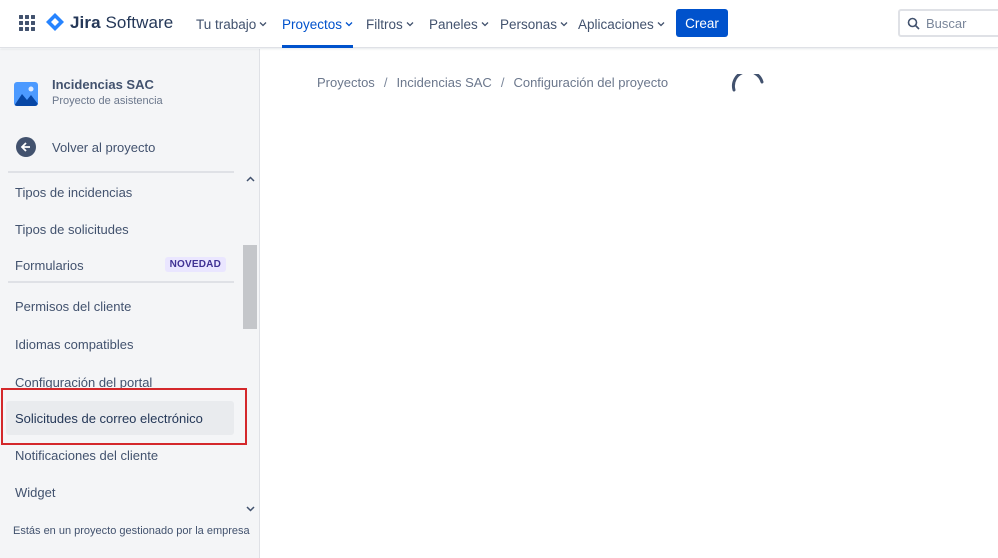 This screenshot has width=998, height=558. I want to click on menu-item-label: Tipos de solicitudes, so click(72, 229).